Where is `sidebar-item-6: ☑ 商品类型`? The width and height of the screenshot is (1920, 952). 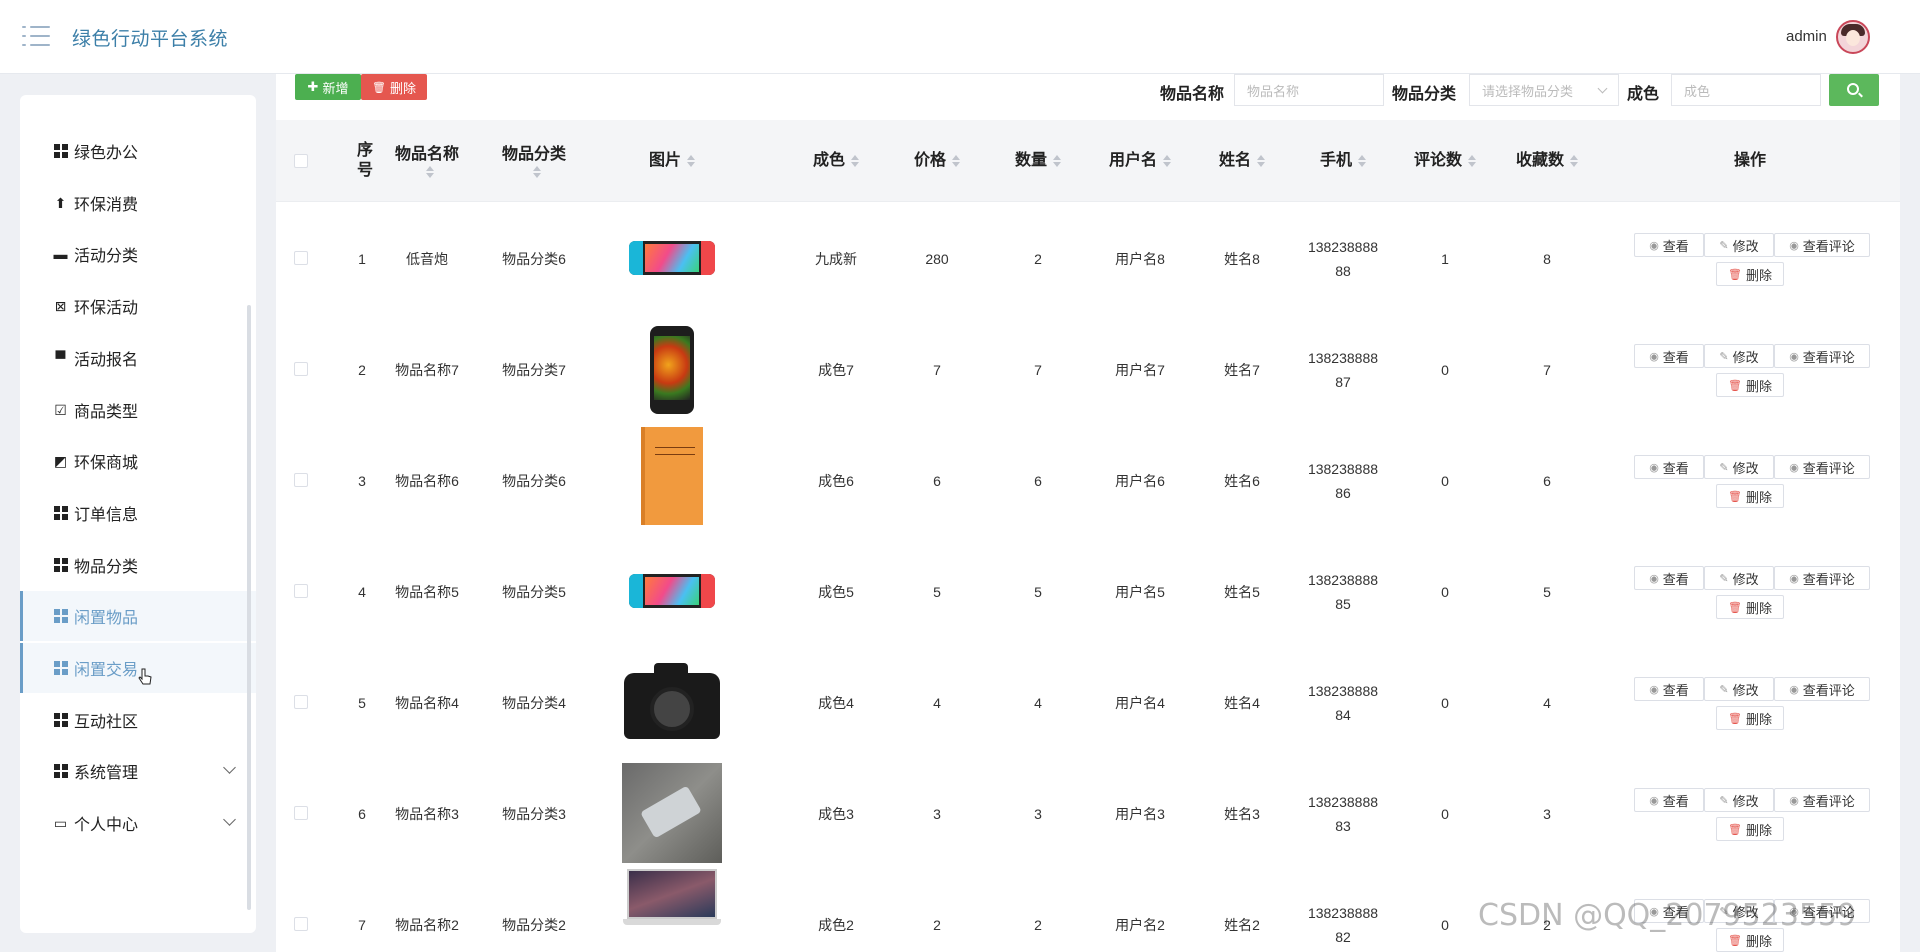 sidebar-item-6: ☑ 商品类型 is located at coordinates (138, 410).